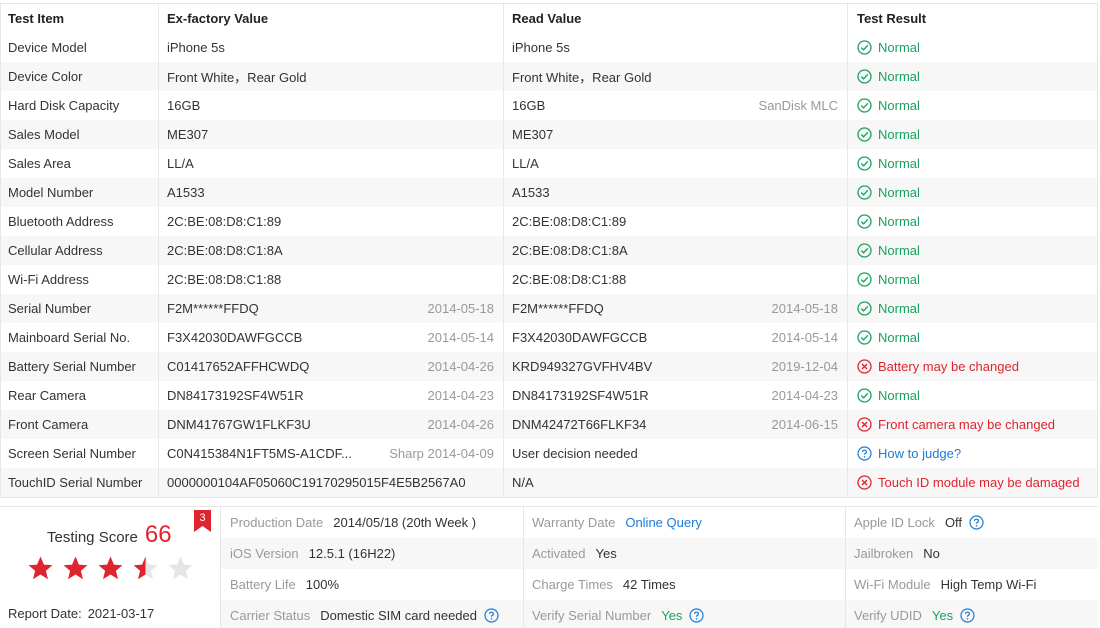 Image resolution: width=1100 pixels, height=628 pixels. What do you see at coordinates (574, 522) in the screenshot?
I see `warranty-date-label: Warranty Date` at bounding box center [574, 522].